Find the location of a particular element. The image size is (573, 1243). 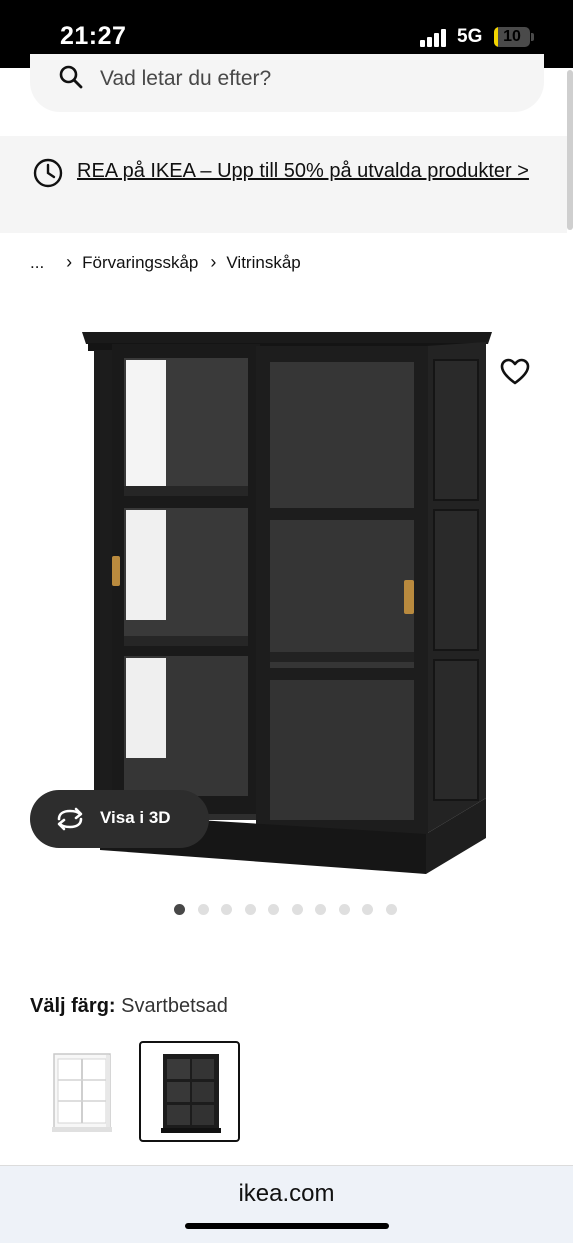

breadcrumb-item-vitrinskap: Vitrinskåp is located at coordinates (263, 263).